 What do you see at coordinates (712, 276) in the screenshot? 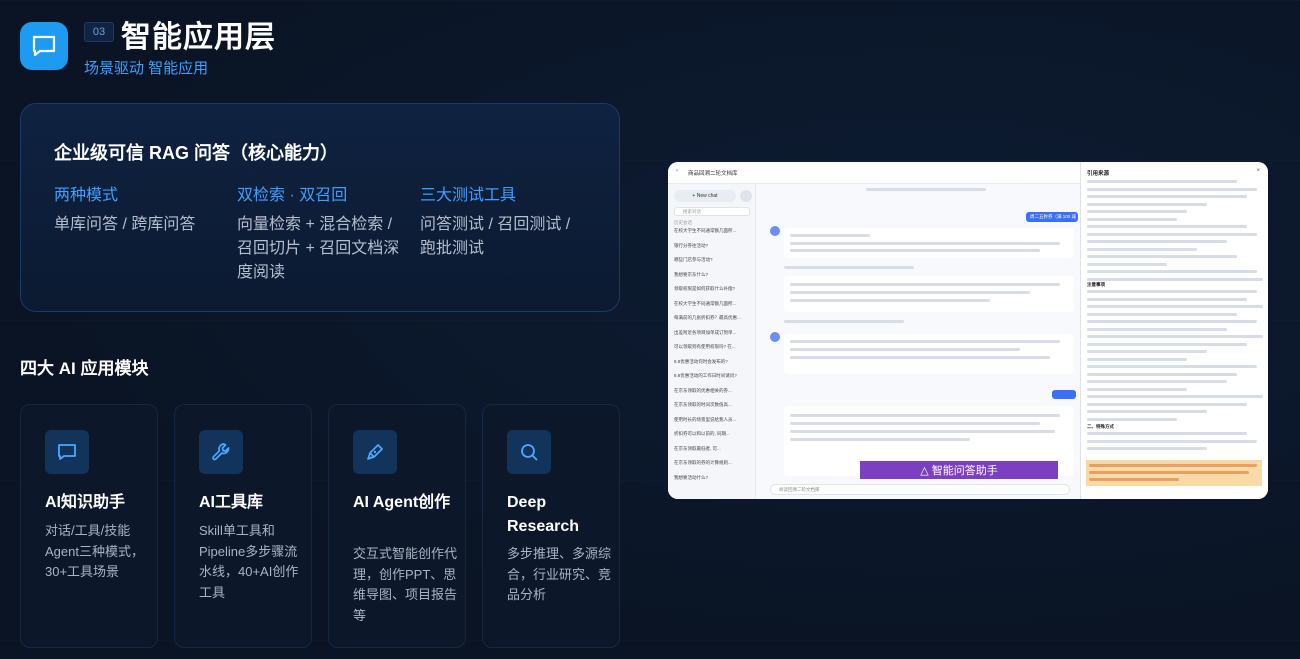
I see `sidebar-history-item: 我想要京东什么?` at bounding box center [712, 276].